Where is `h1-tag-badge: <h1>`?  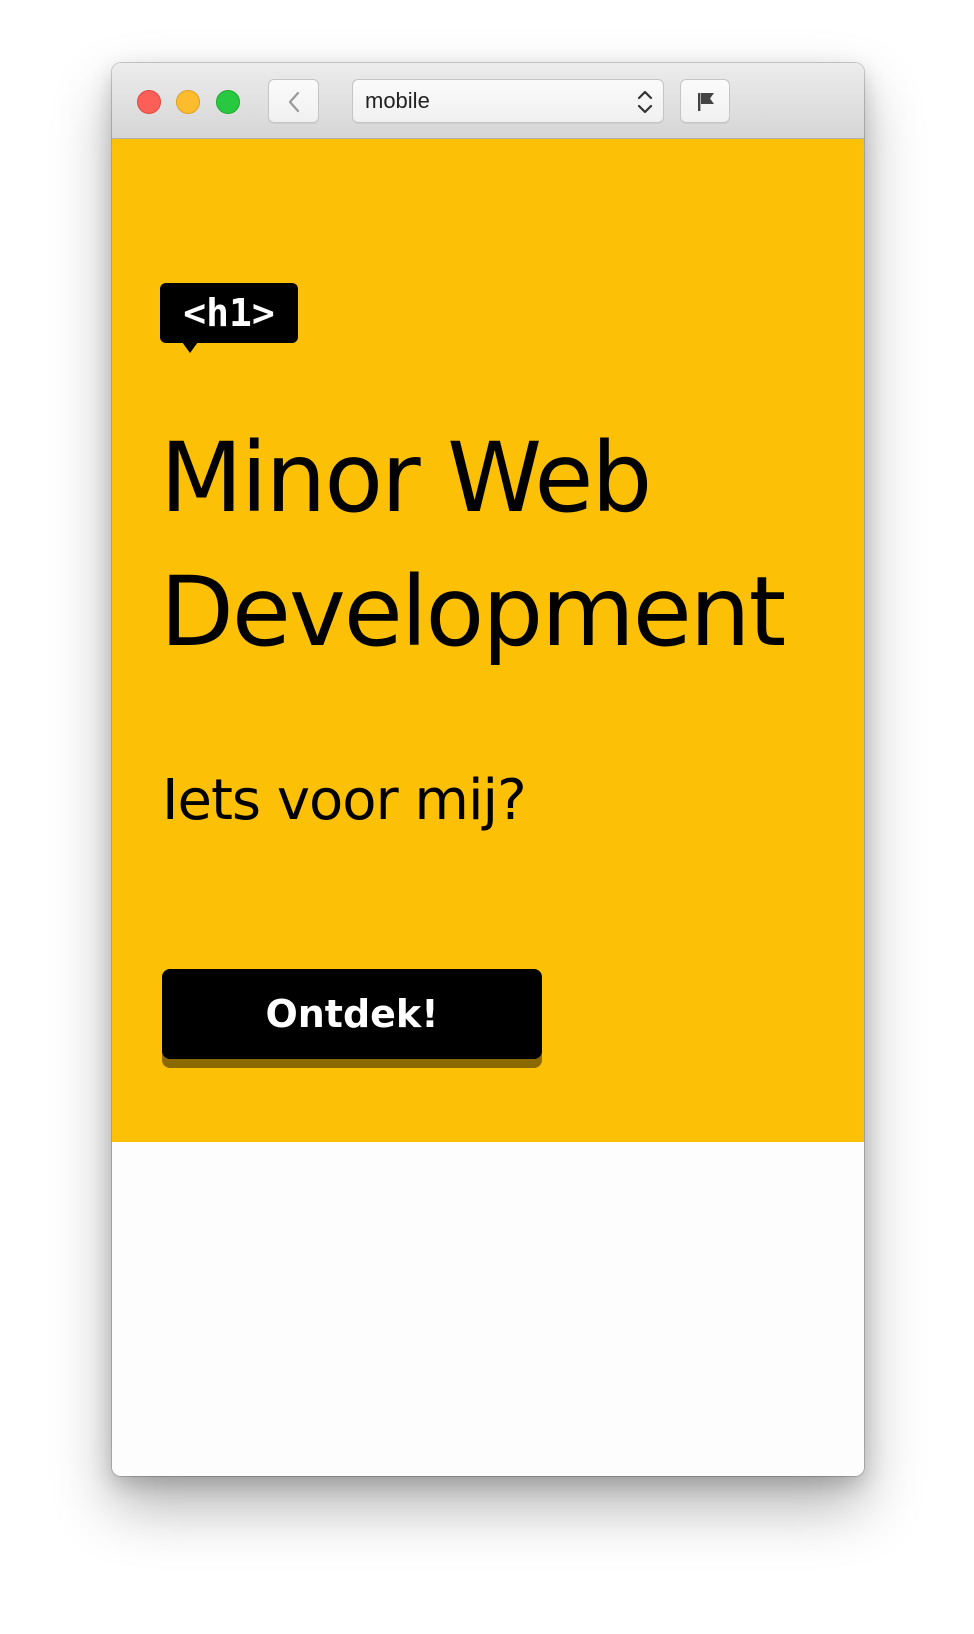
h1-tag-badge: <h1> is located at coordinates (229, 318).